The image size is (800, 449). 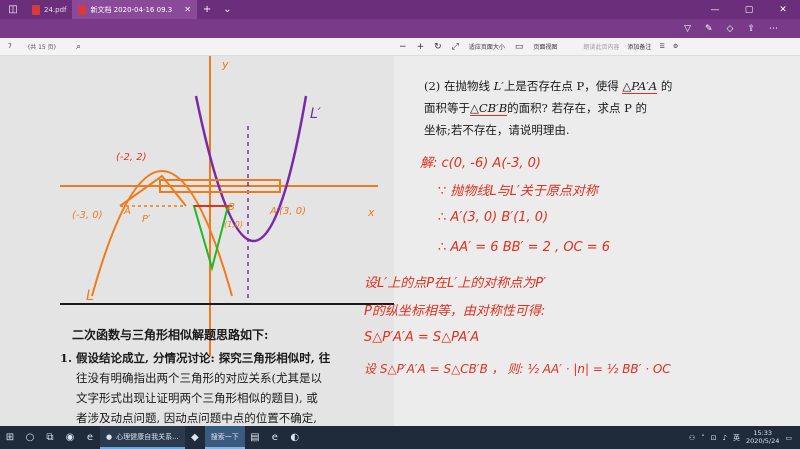 I want to click on hw-lengths: ∴ AA′ = 6 BB′ = 2 , OC = 6, so click(x=524, y=247).